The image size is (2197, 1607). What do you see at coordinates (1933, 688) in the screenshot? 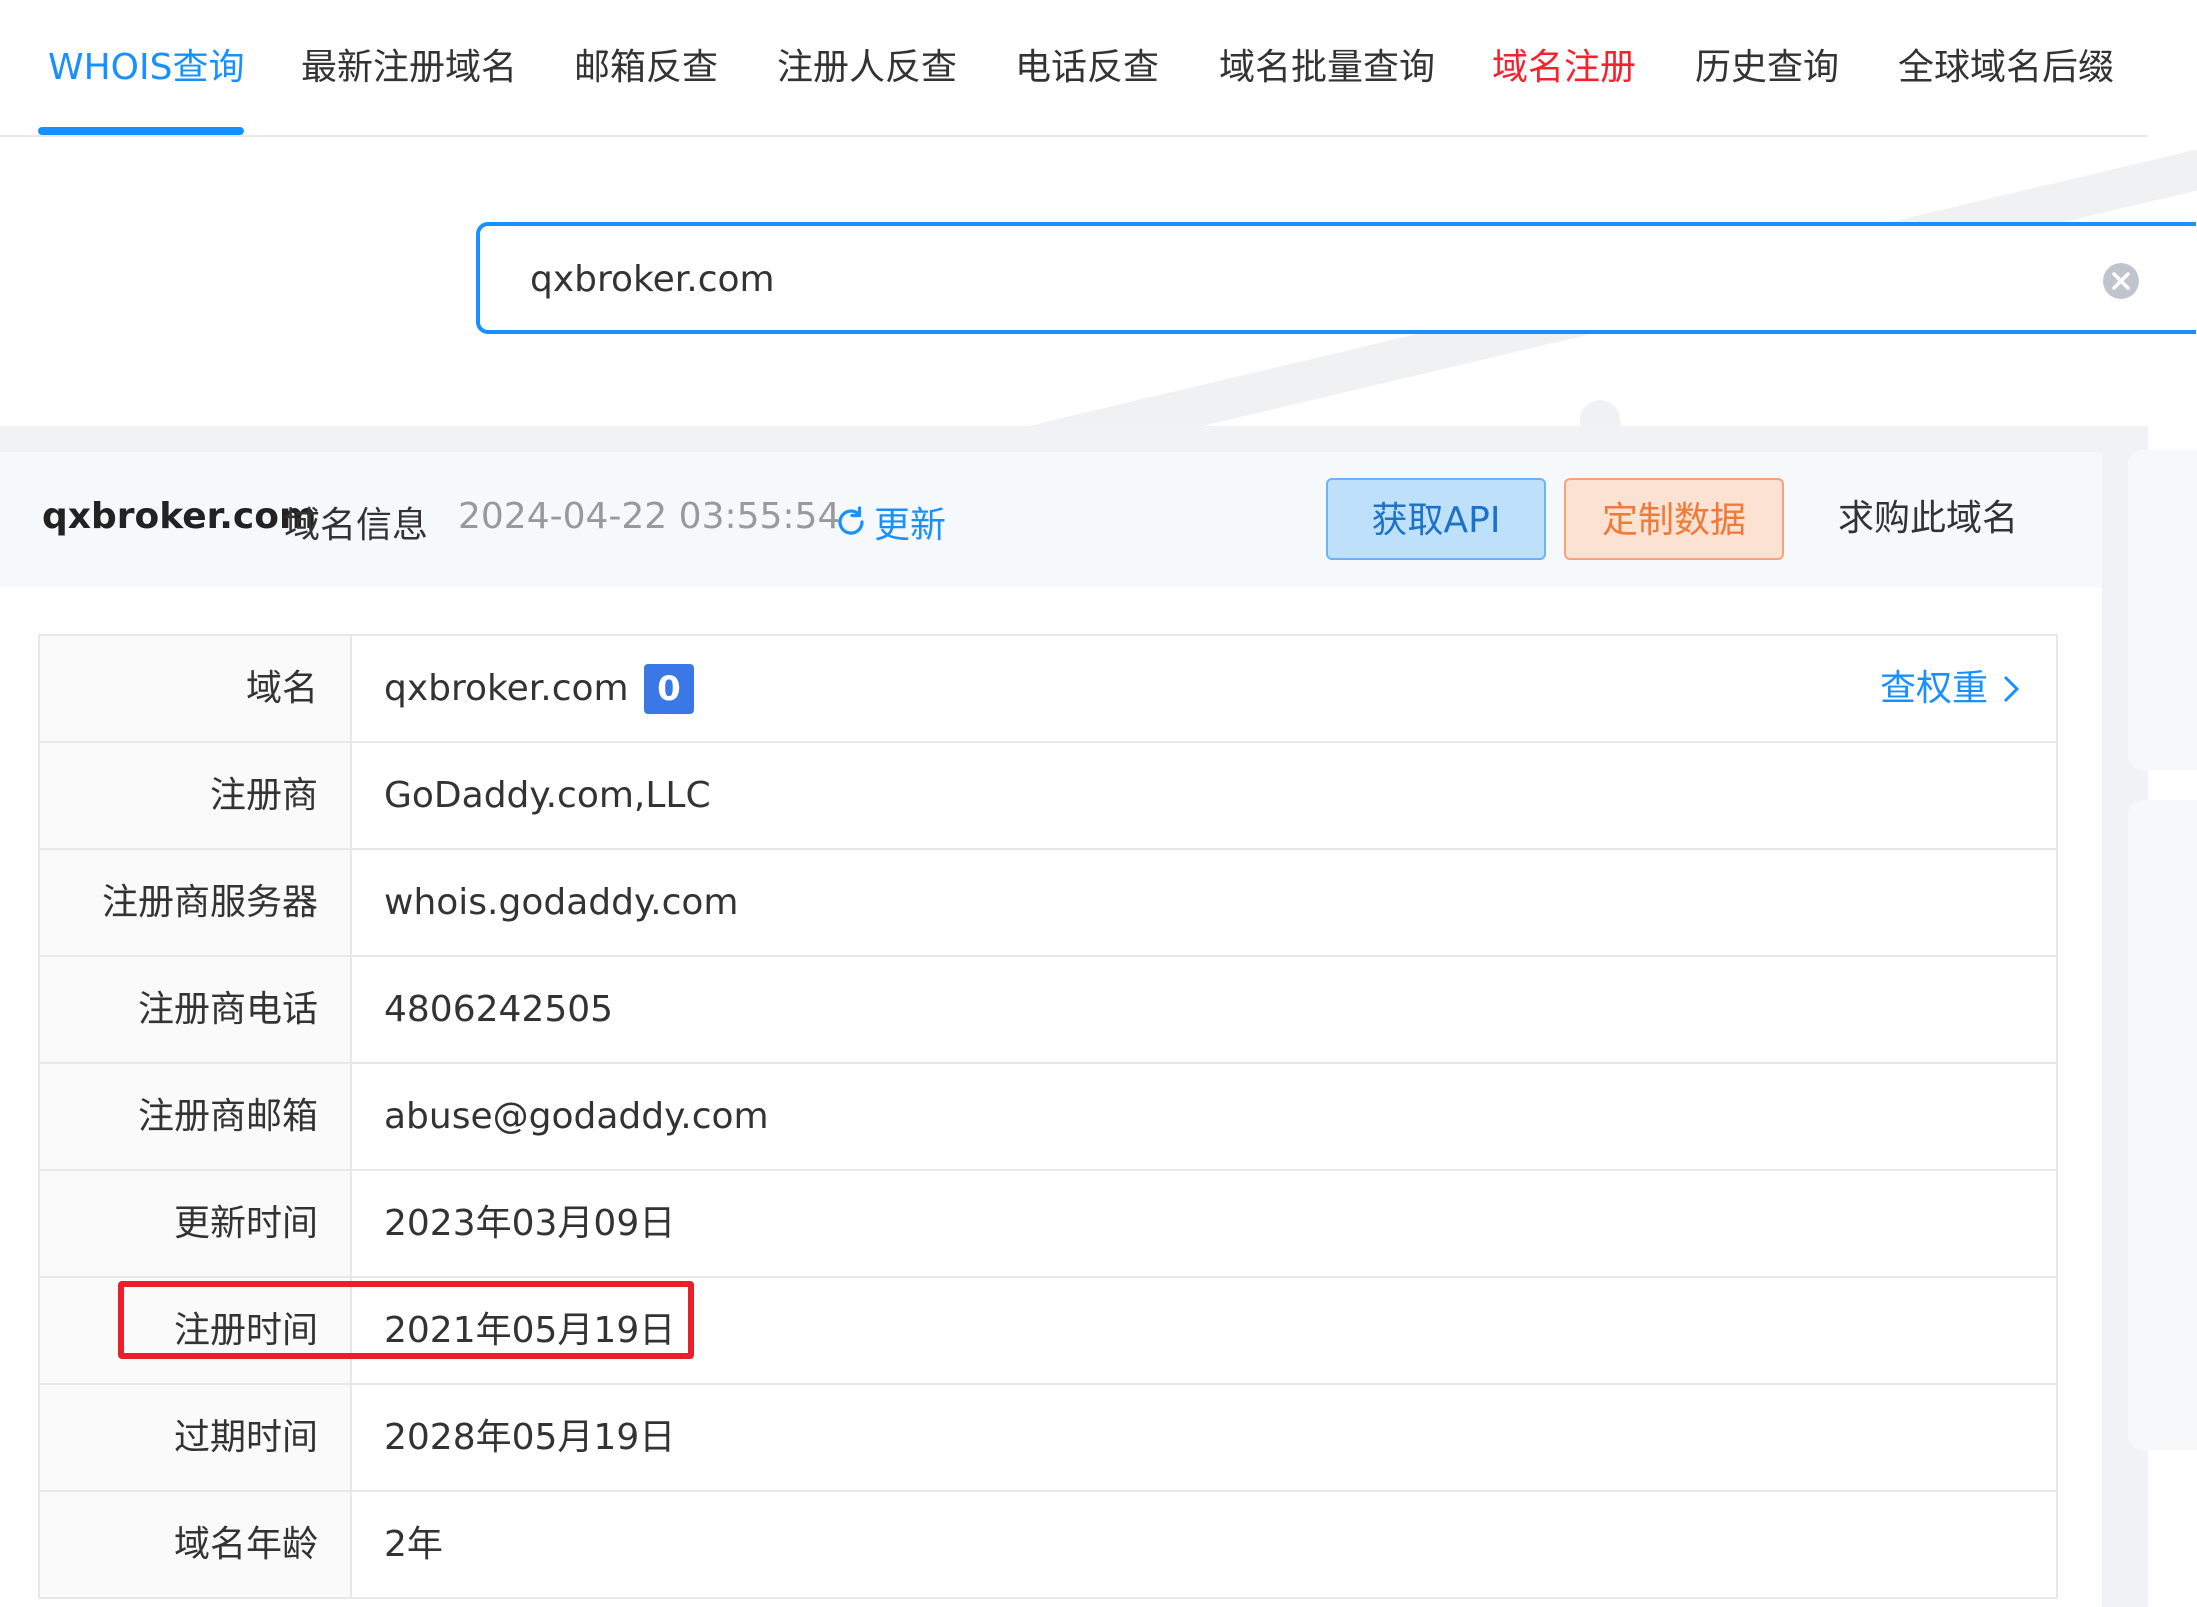
I see `check-weight-label: 查权重` at bounding box center [1933, 688].